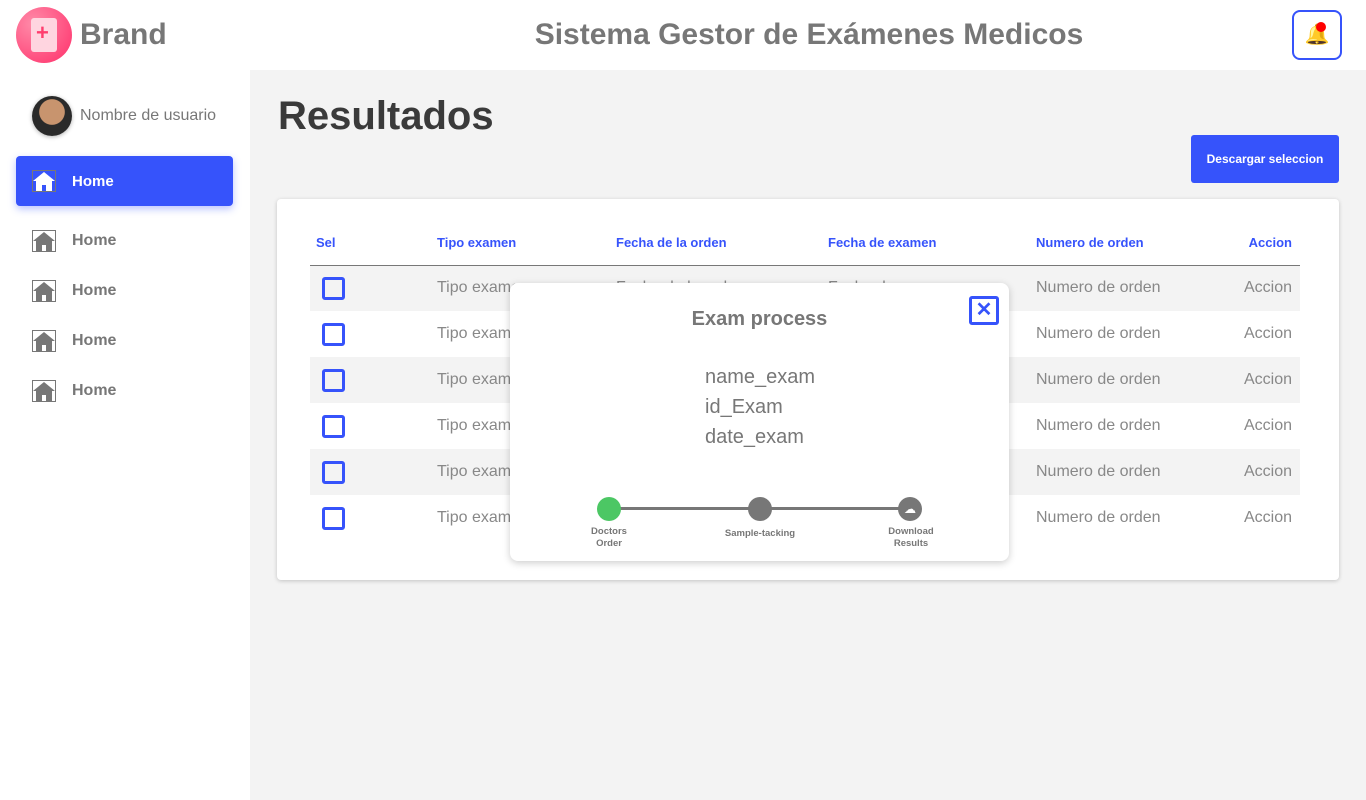  I want to click on notifications-button: 🔔, so click(1317, 35).